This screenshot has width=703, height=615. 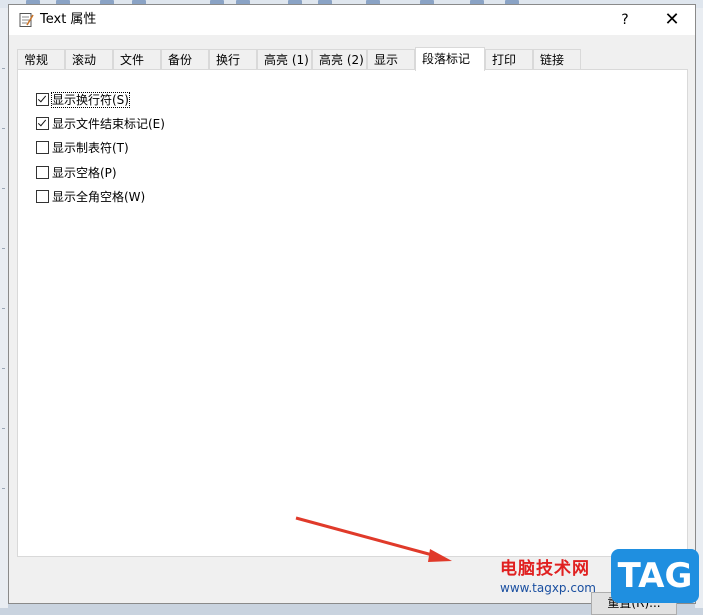 I want to click on watermark-url: www.tagxp.com, so click(x=548, y=588).